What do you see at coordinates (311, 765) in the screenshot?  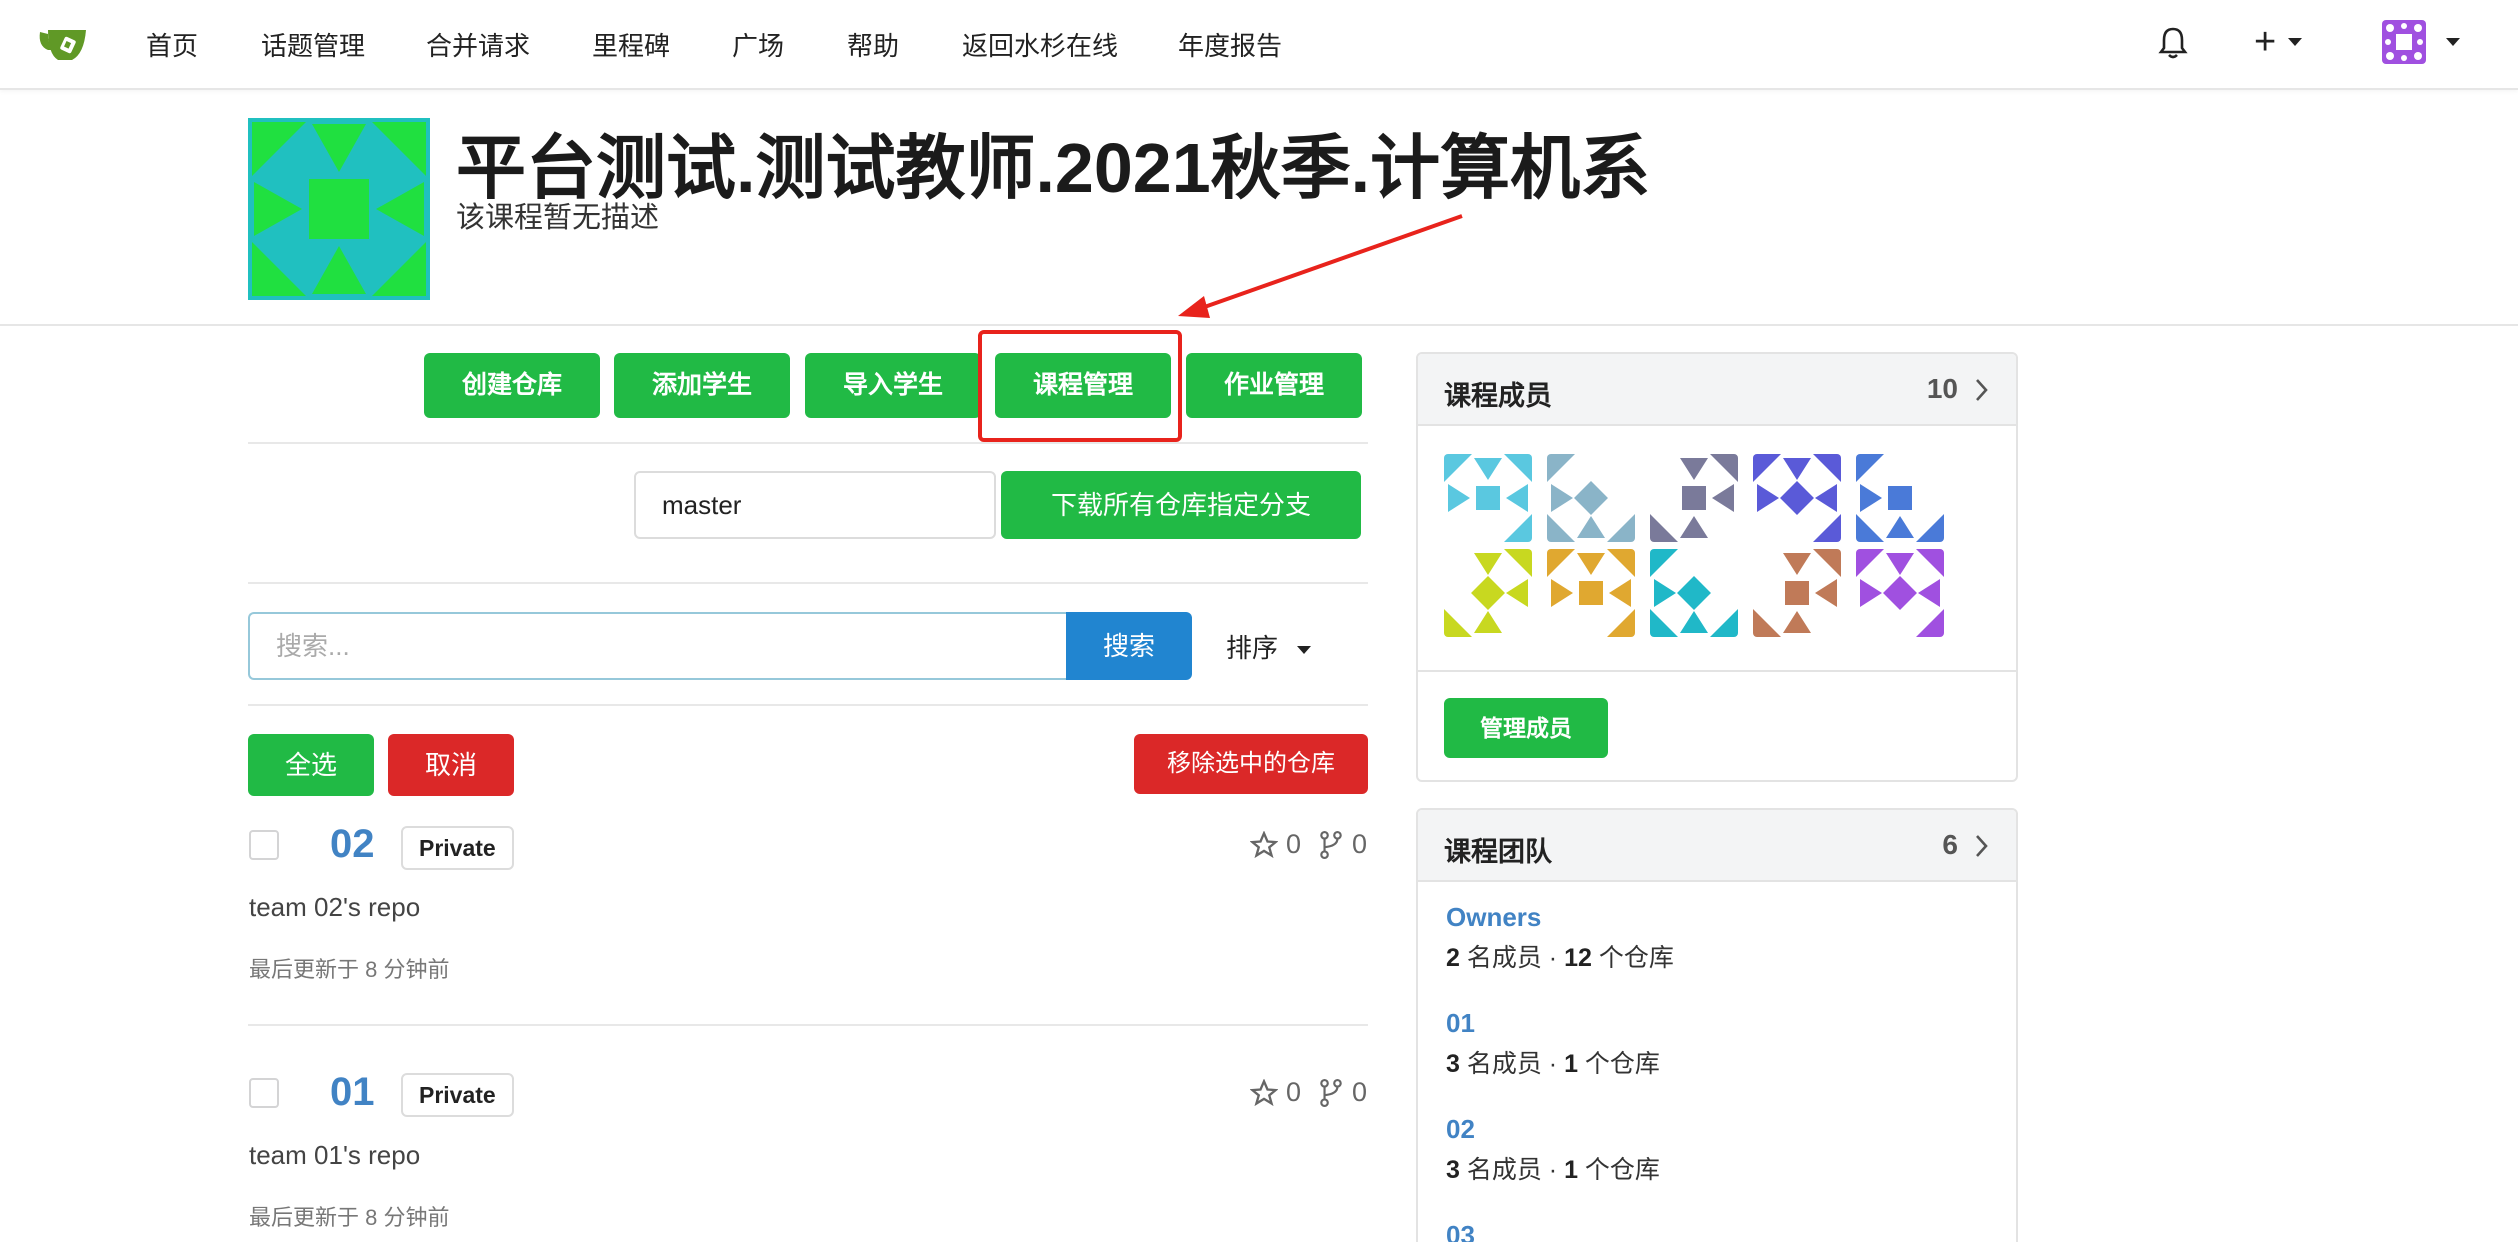 I see `select-all-button: 全选` at bounding box center [311, 765].